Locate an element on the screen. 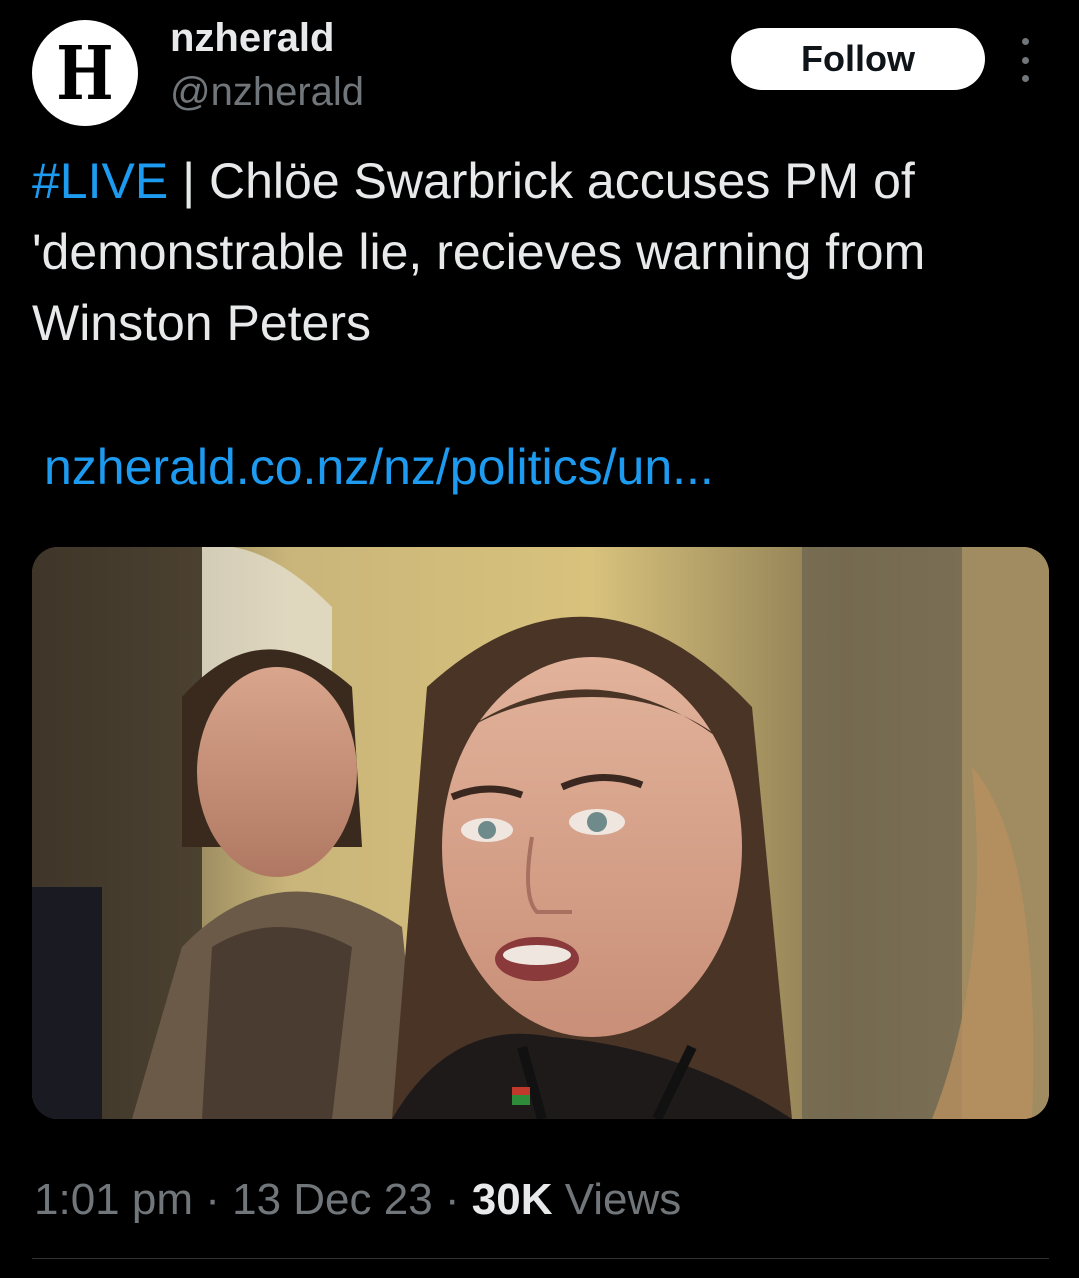  tweet-meta: 1:01 pm · 13 Dec 23 · 30K Views is located at coordinates (357, 1200).